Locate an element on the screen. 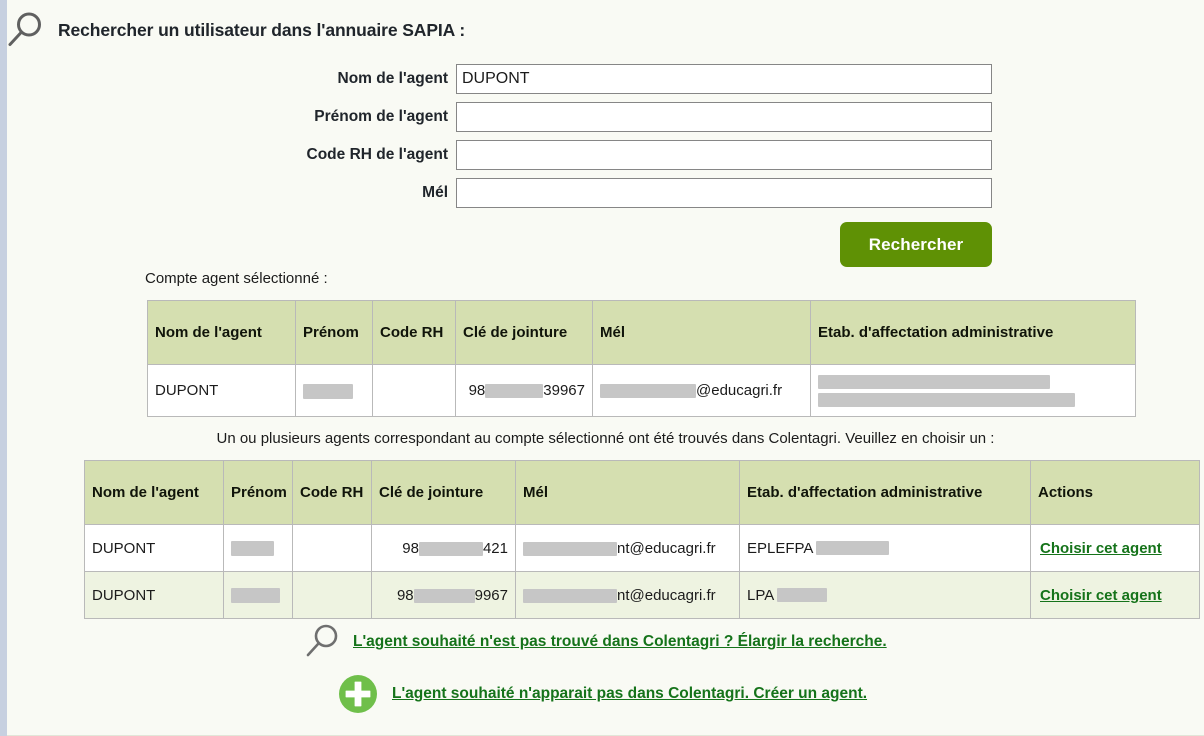  etab-lines is located at coordinates (973, 390).